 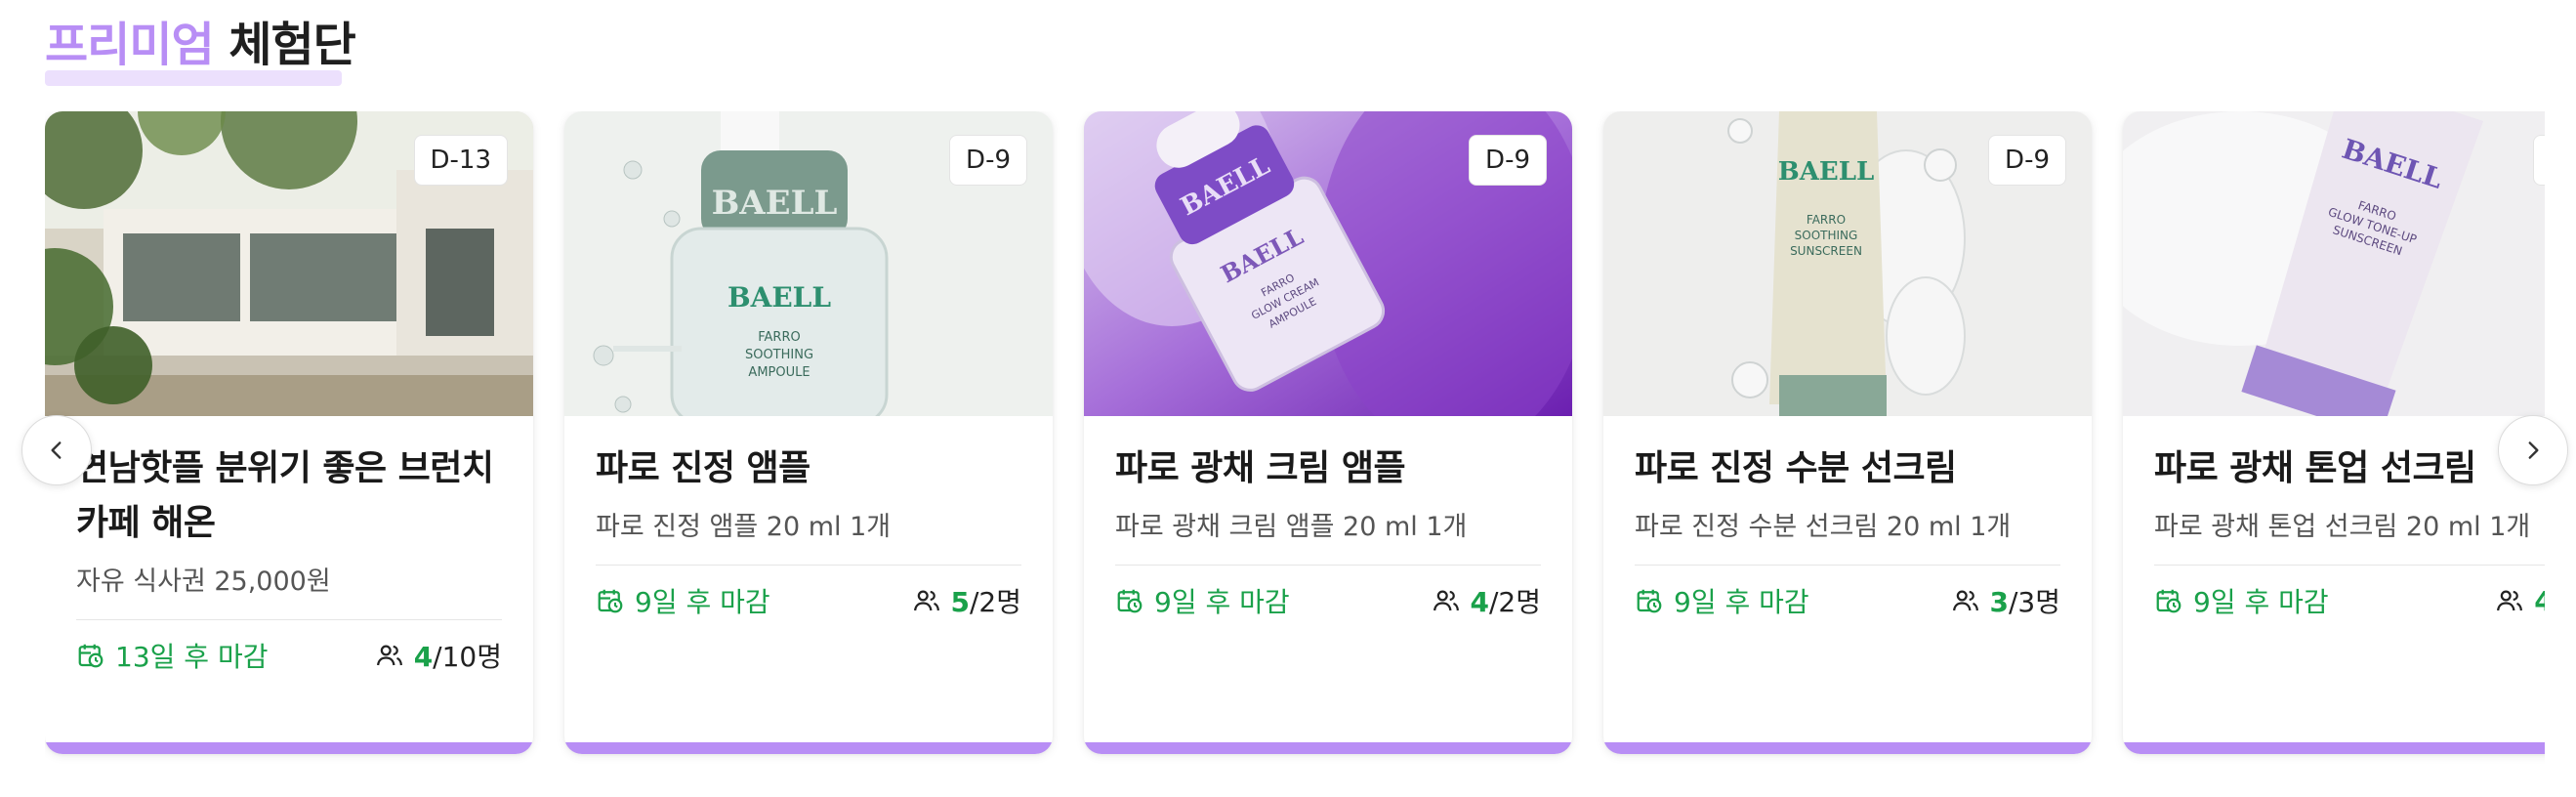 I want to click on capacity: /3명, so click(x=2034, y=602).